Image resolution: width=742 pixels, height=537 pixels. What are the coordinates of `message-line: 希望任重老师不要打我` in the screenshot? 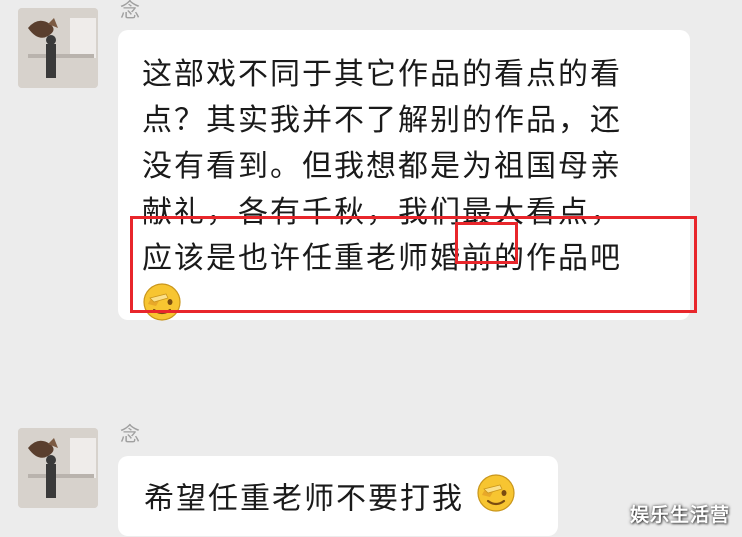 It's located at (351, 500).